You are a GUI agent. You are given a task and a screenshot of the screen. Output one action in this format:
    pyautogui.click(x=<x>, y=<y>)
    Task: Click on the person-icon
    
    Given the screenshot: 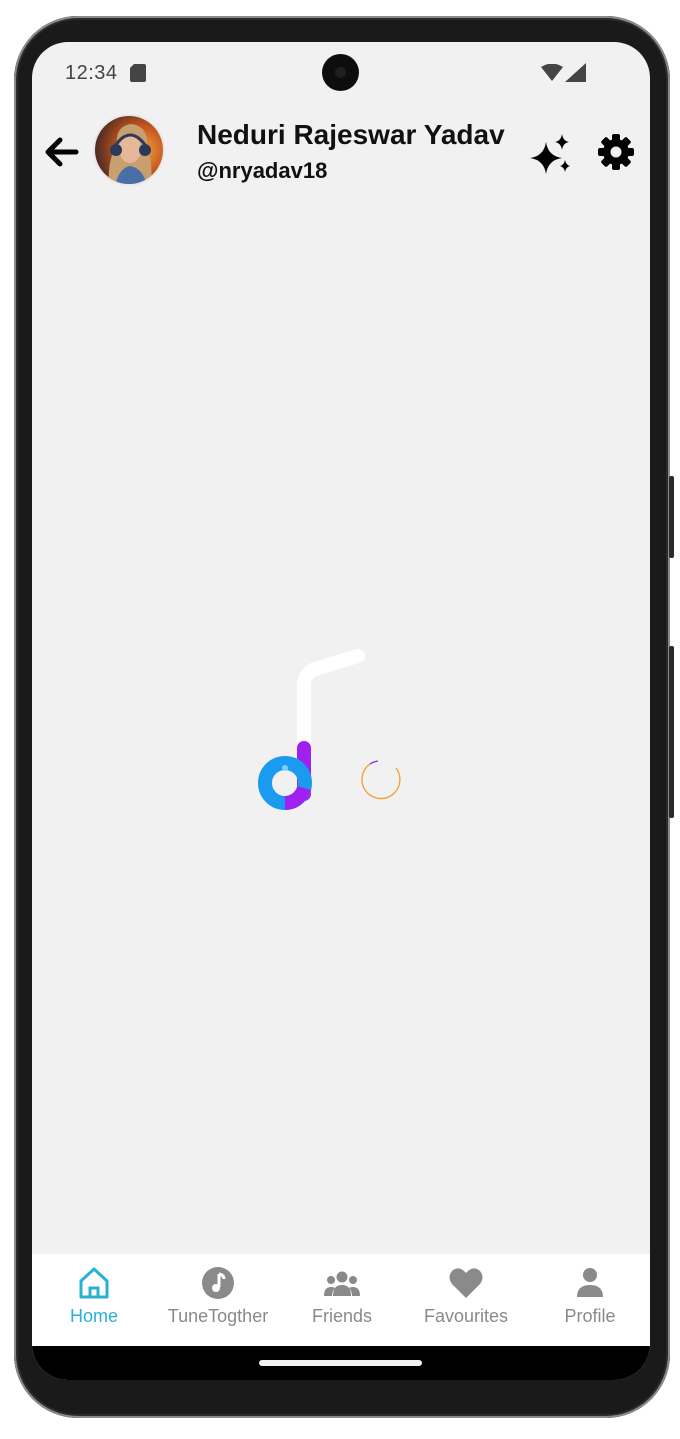 What is the action you would take?
    pyautogui.click(x=590, y=1282)
    